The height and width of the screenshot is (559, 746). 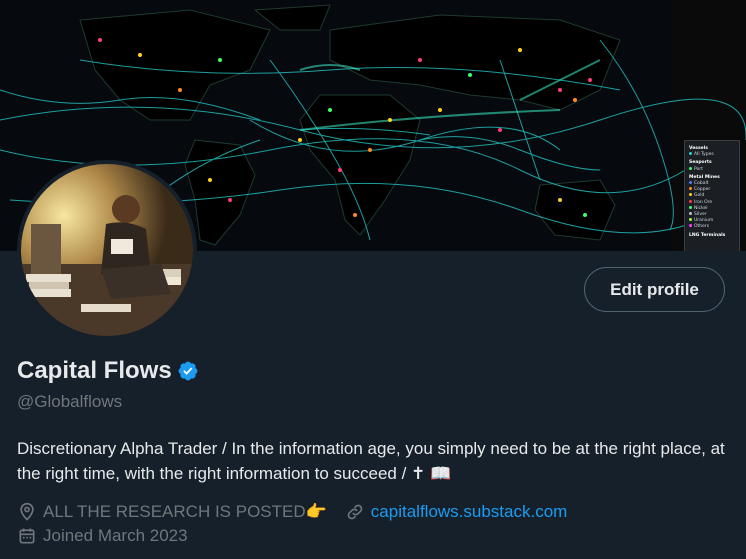 I want to click on link-icon, so click(x=355, y=512).